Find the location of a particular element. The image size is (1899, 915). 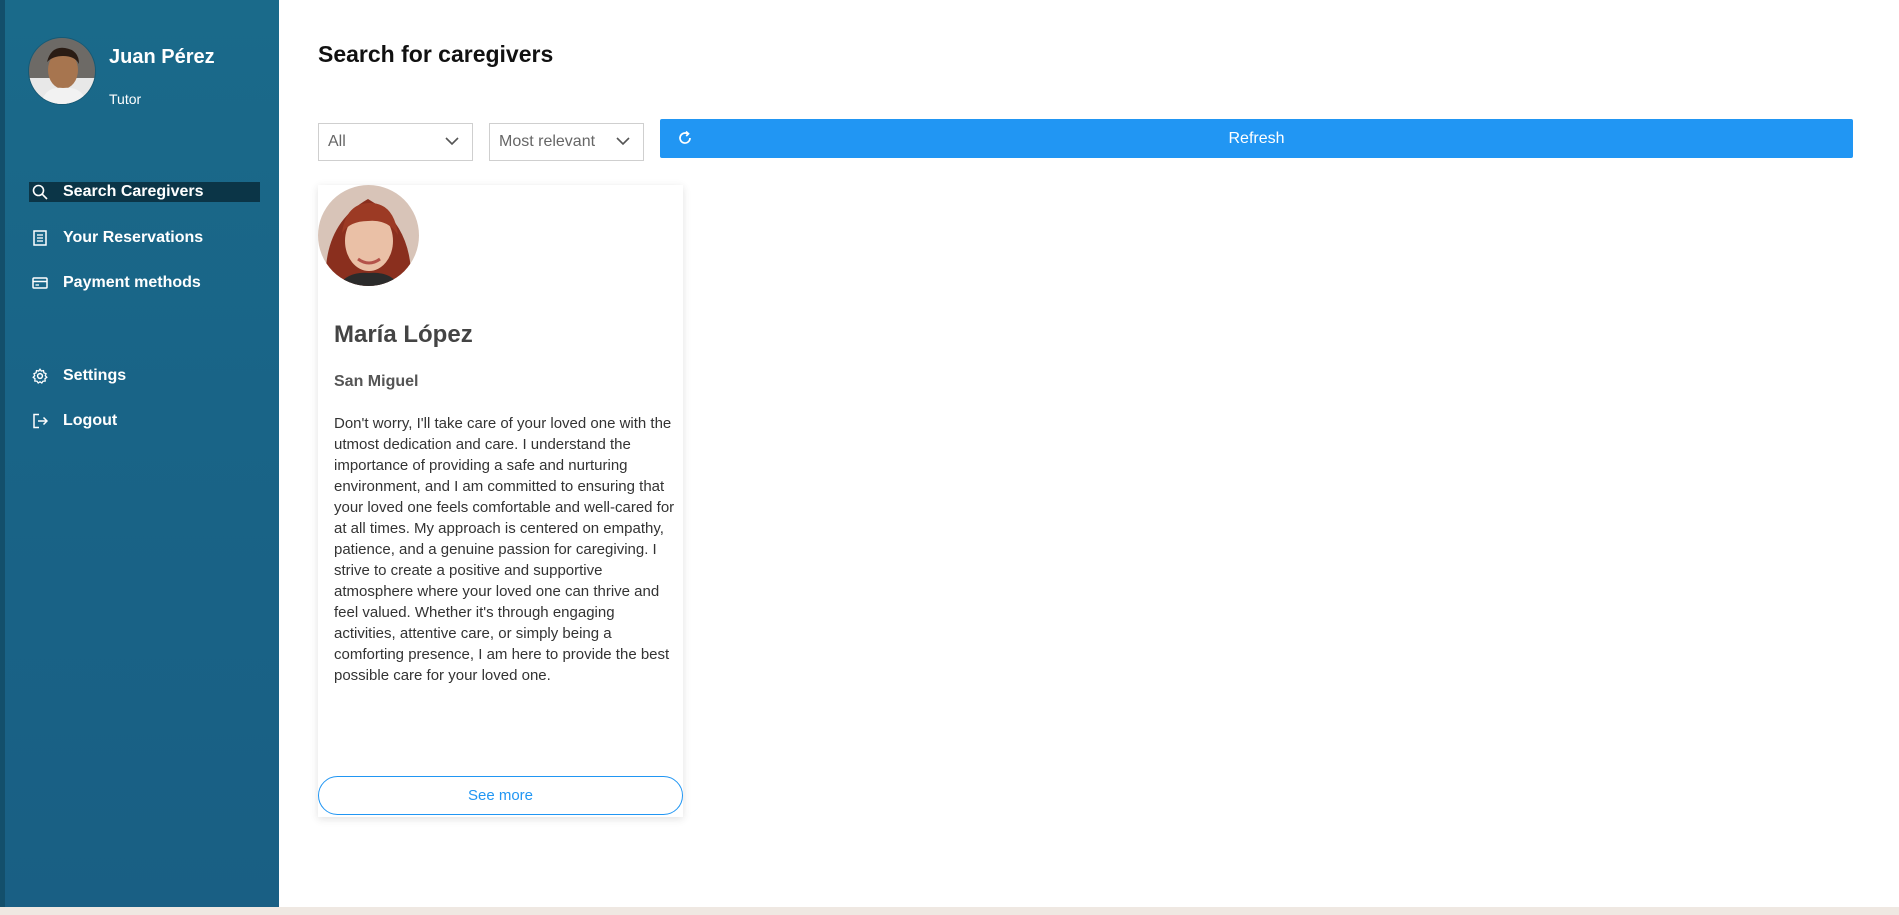

user-profile: Juan Pérez Tutor is located at coordinates (122, 72).